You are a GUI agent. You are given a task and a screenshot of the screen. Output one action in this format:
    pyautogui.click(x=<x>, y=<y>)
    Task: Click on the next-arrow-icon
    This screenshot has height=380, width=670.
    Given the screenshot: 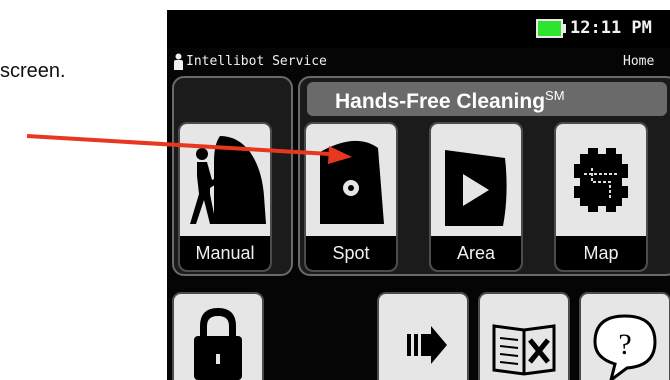 What is the action you would take?
    pyautogui.click(x=427, y=345)
    